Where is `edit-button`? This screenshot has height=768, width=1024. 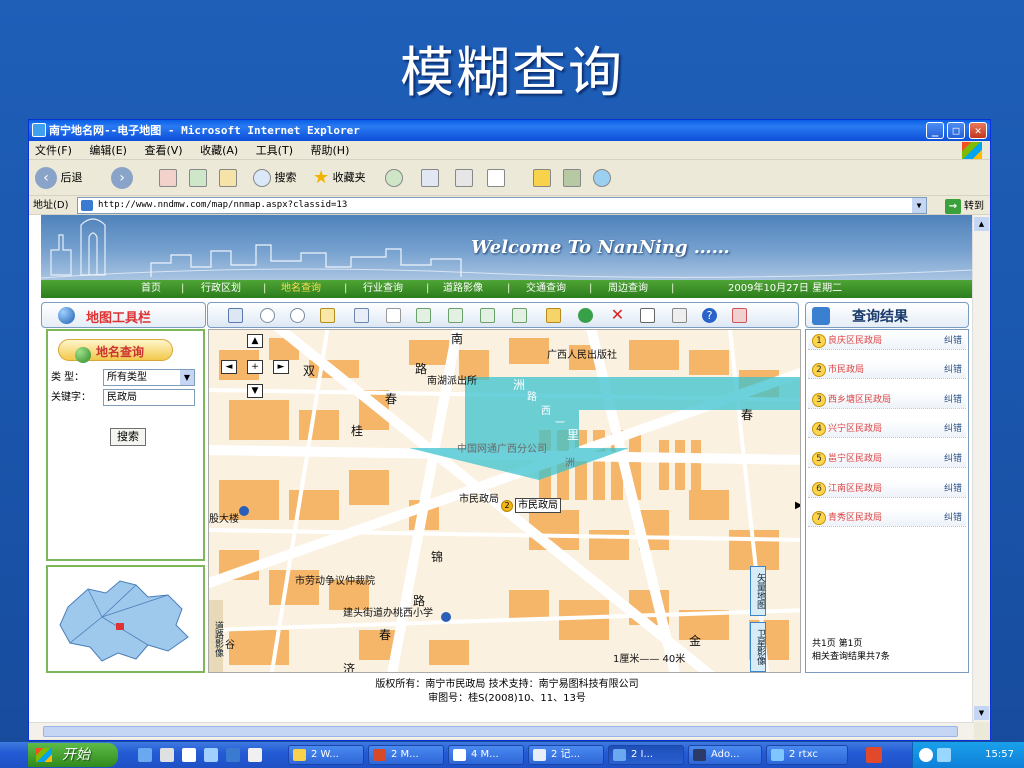 edit-button is located at coordinates (496, 178).